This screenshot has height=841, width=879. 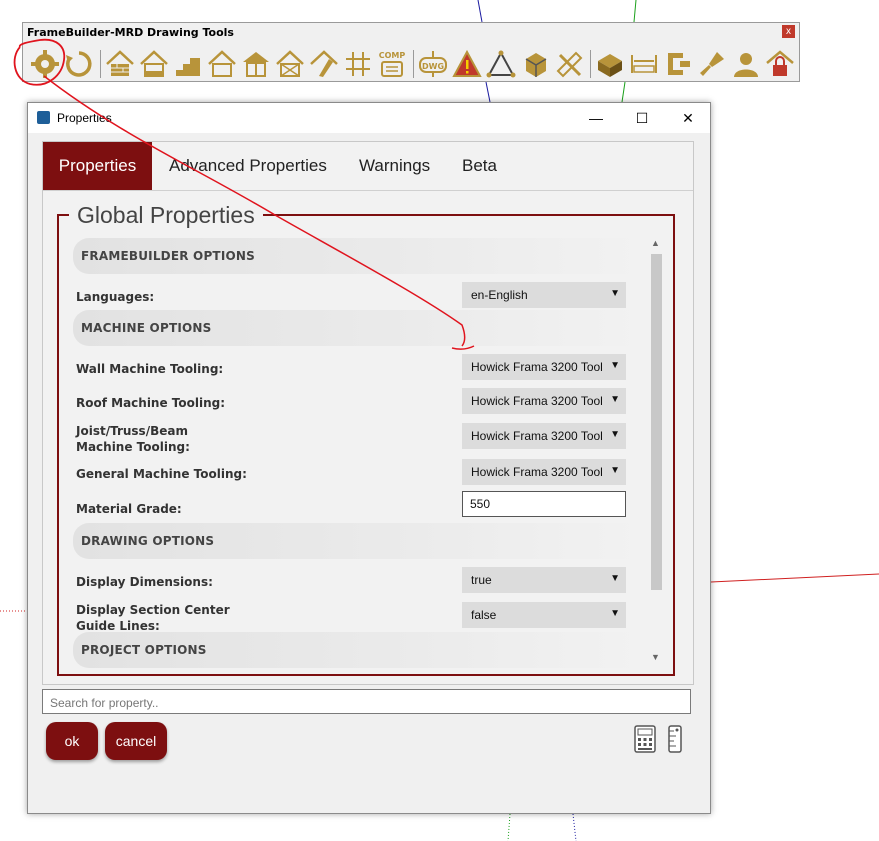 What do you see at coordinates (656, 422) in the screenshot?
I see `scroll-thumb` at bounding box center [656, 422].